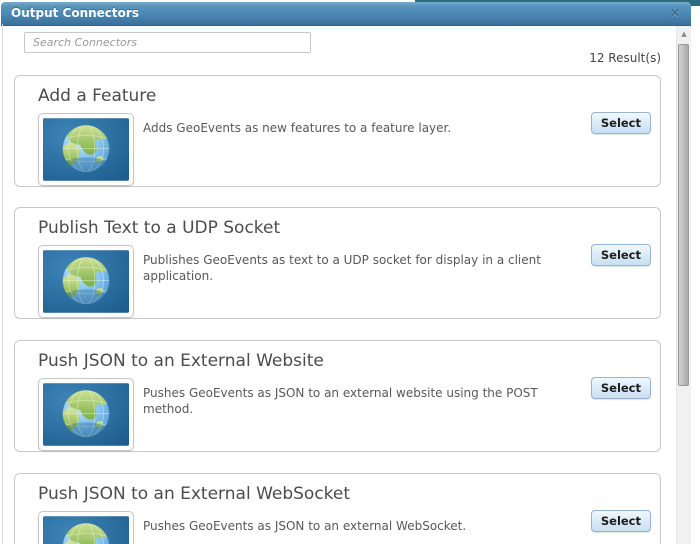 The width and height of the screenshot is (700, 544). What do you see at coordinates (683, 215) in the screenshot?
I see `scrollbar-thumb` at bounding box center [683, 215].